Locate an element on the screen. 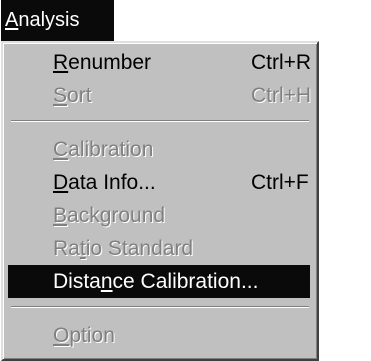  menu-item-renumber-label: Renumber is located at coordinates (102, 62).